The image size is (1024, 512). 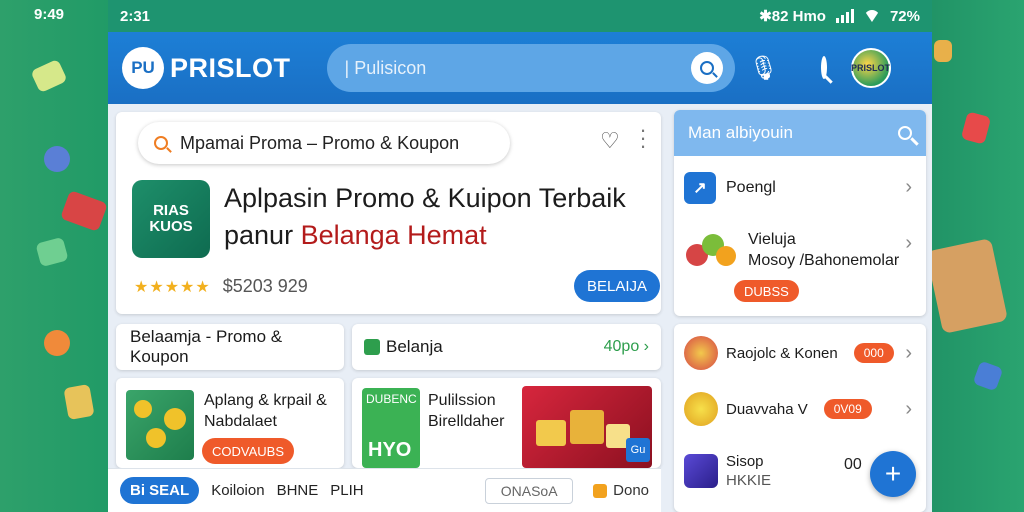 What do you see at coordinates (160, 490) in the screenshot?
I see `bottom-tab-active: Bi SEAL` at bounding box center [160, 490].